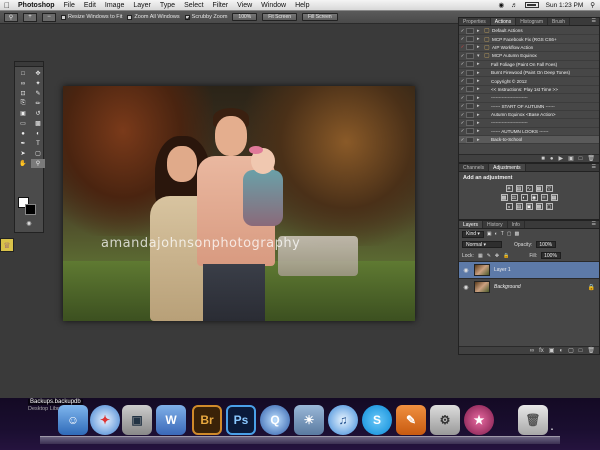 The image size is (600, 450). I want to click on new-set-icon: ▣, so click(571, 158).